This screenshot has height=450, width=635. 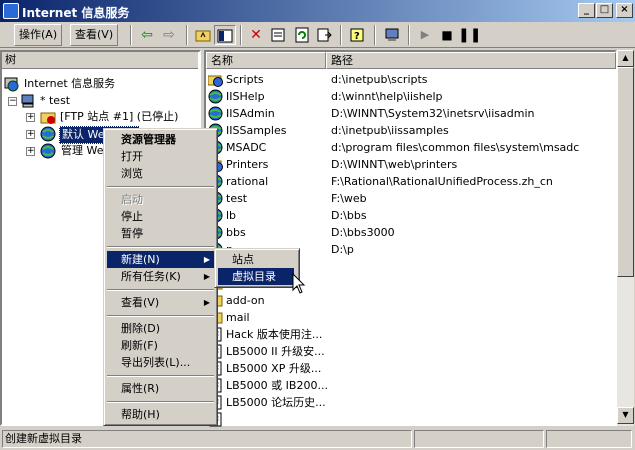 I want to click on list-item, so click(x=411, y=419).